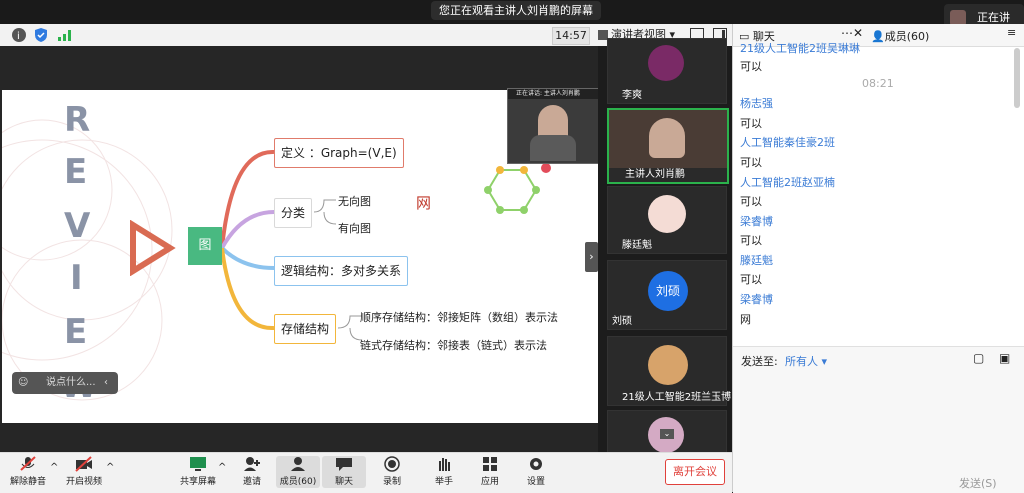 The height and width of the screenshot is (493, 1024). What do you see at coordinates (553, 126) in the screenshot?
I see `speaker-video-thumb: 正在讲话: 主讲人刘肖鹏` at bounding box center [553, 126].